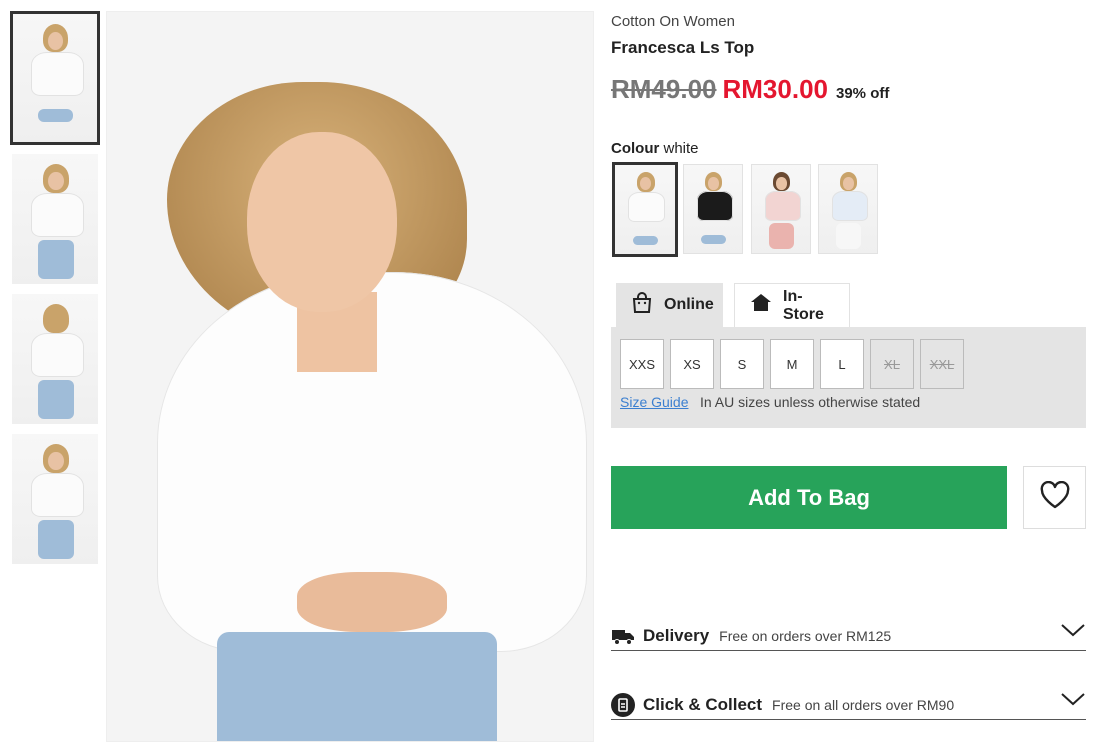 This screenshot has height=752, width=1098. I want to click on size-option-xs: XS, so click(692, 364).